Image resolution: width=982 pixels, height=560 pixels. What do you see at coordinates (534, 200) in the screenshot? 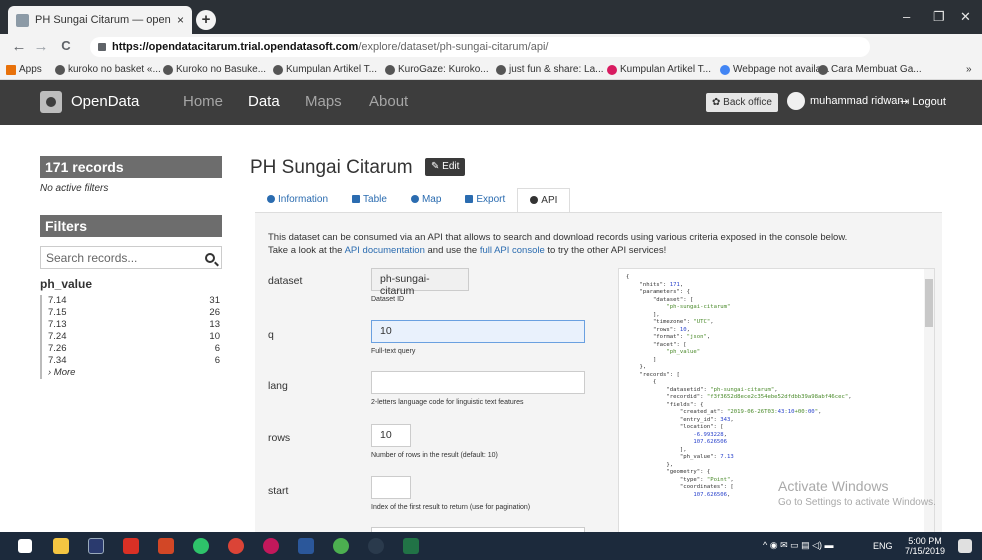
I see `gears-icon` at bounding box center [534, 200].